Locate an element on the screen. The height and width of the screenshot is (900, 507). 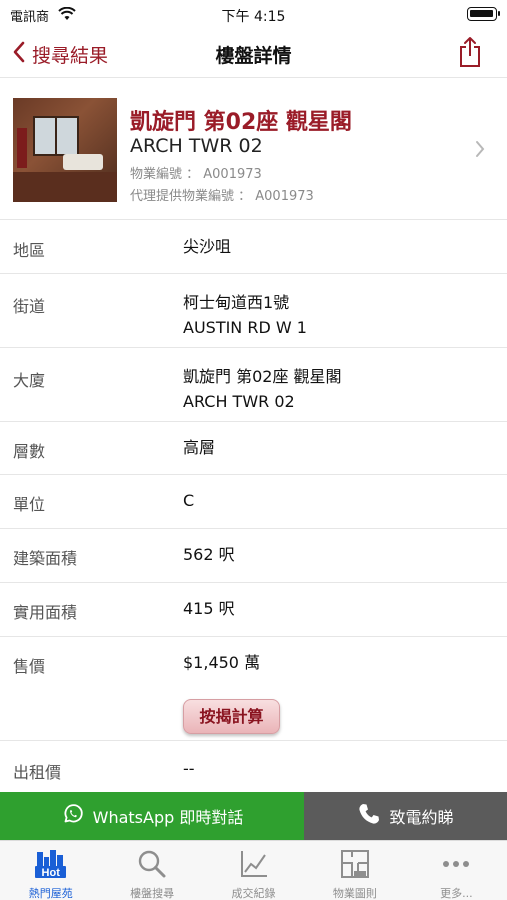
detail-row-saleable-area: 實用面積 415 呎 is located at coordinates (253, 610).